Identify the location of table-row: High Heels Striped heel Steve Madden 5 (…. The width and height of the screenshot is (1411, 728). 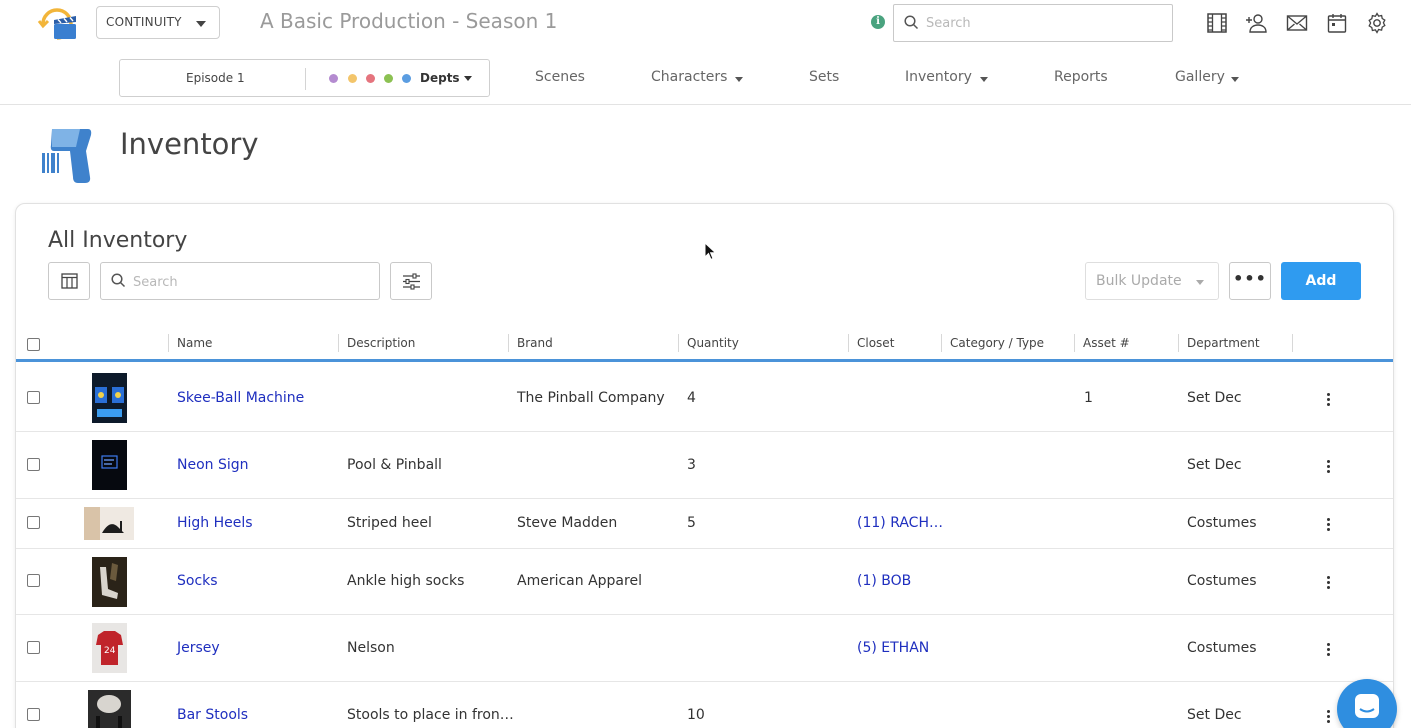
(704, 524).